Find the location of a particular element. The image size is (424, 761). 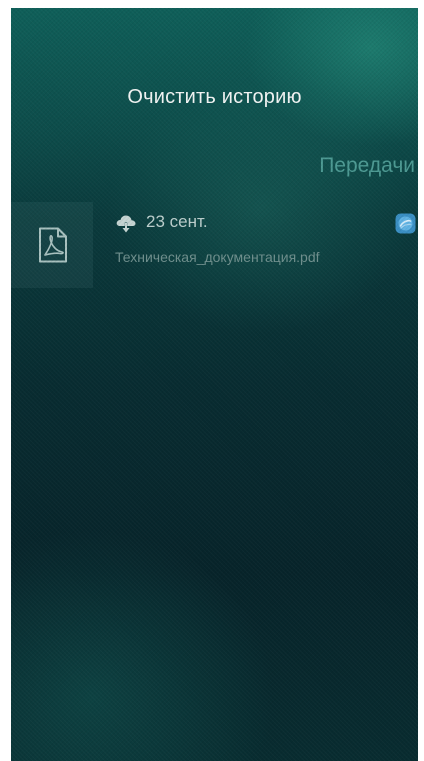

pdf-icon is located at coordinates (53, 245).